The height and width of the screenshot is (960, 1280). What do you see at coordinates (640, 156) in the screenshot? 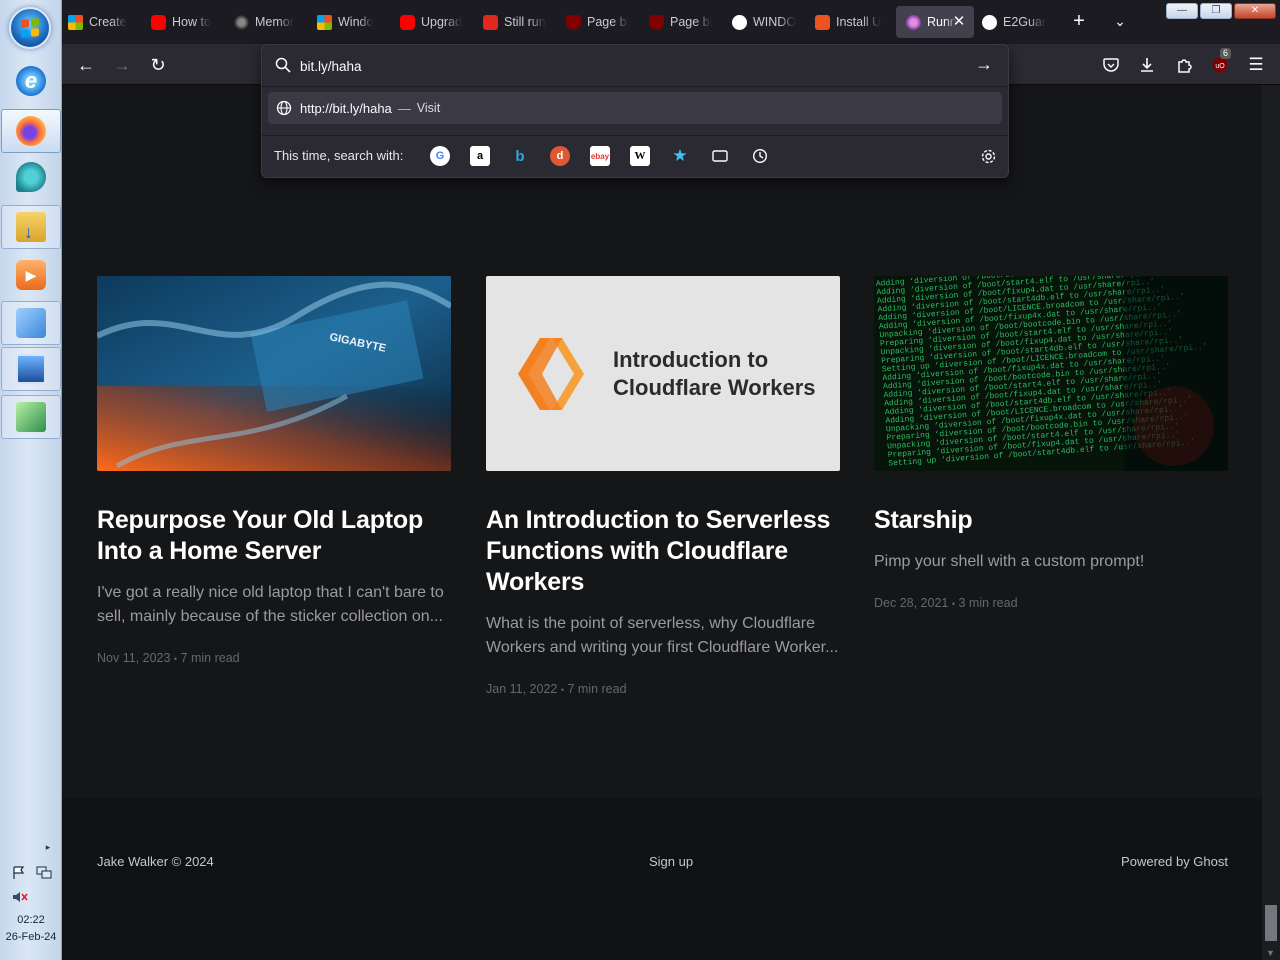
I see `wikipedia-engine-icon: W` at bounding box center [640, 156].